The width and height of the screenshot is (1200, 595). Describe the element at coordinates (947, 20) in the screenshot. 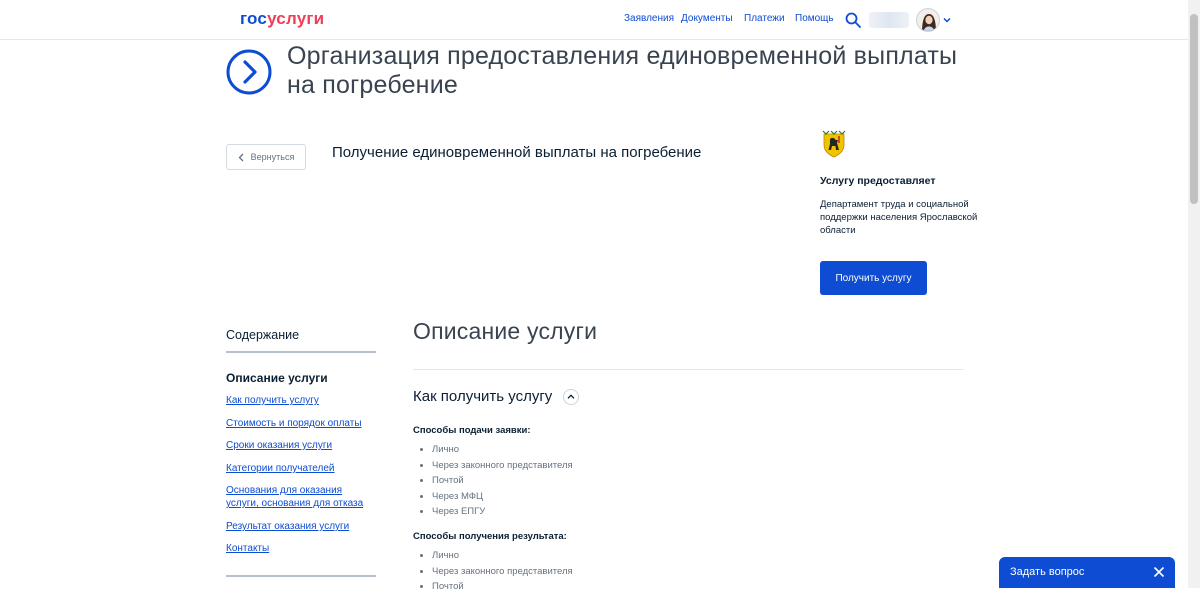

I see `chevron-down-icon` at that location.